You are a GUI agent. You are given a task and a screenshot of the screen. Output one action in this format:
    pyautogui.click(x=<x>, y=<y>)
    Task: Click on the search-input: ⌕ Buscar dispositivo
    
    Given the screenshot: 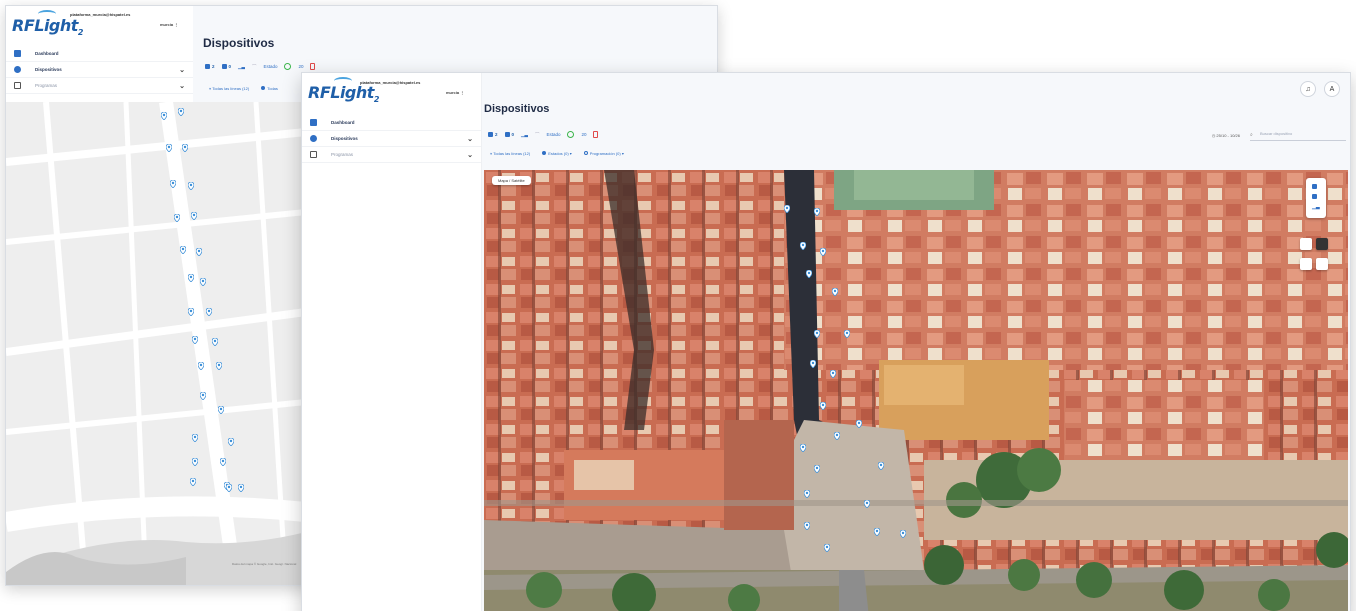 What is the action you would take?
    pyautogui.click(x=1298, y=136)
    